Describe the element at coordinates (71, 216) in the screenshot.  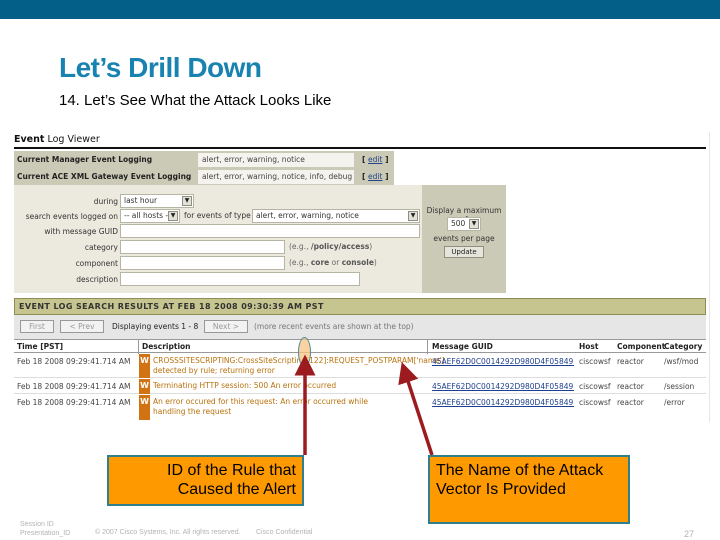
I see `hosts-label: search events logged on` at that location.